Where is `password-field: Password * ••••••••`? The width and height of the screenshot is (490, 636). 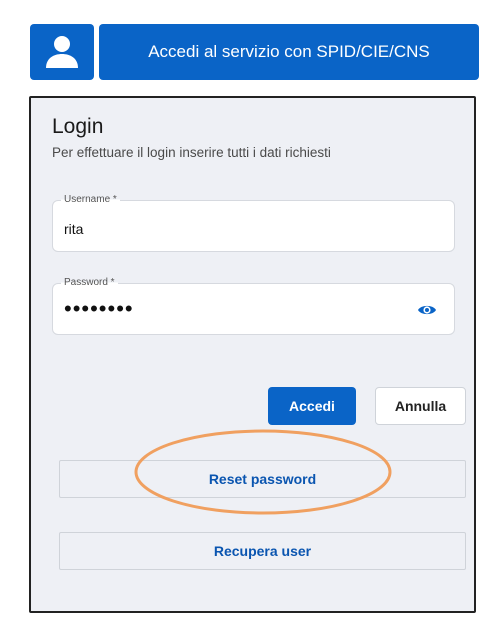
password-field: Password * •••••••• is located at coordinates (253, 306).